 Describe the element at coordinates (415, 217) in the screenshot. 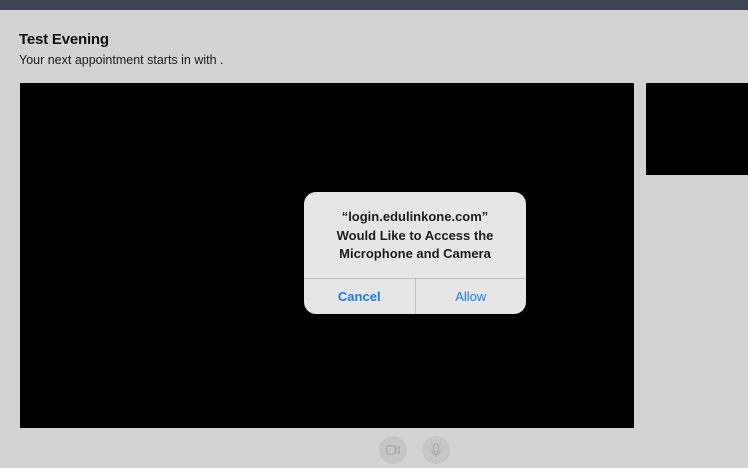

I see `dialog-message-line: “login.edulinkone.com”` at that location.